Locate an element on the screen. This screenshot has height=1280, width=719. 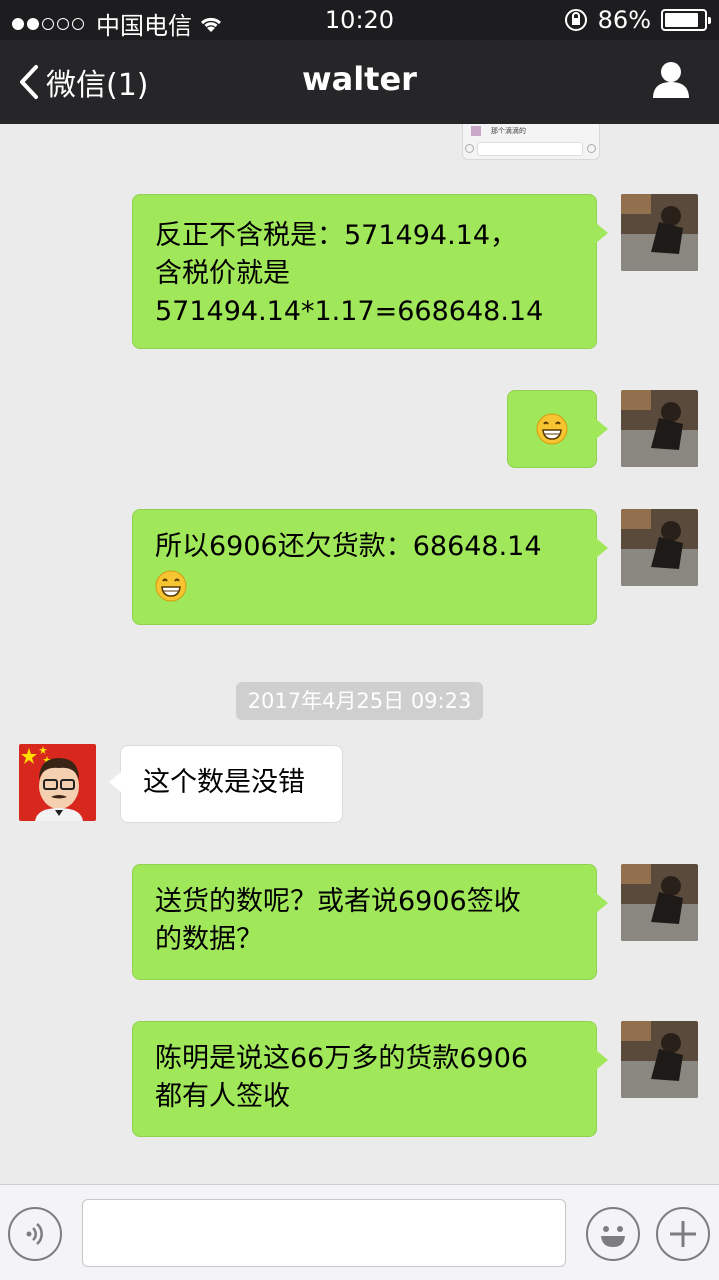
message-bubble-received: 这个数是没错 is located at coordinates (226, 784).